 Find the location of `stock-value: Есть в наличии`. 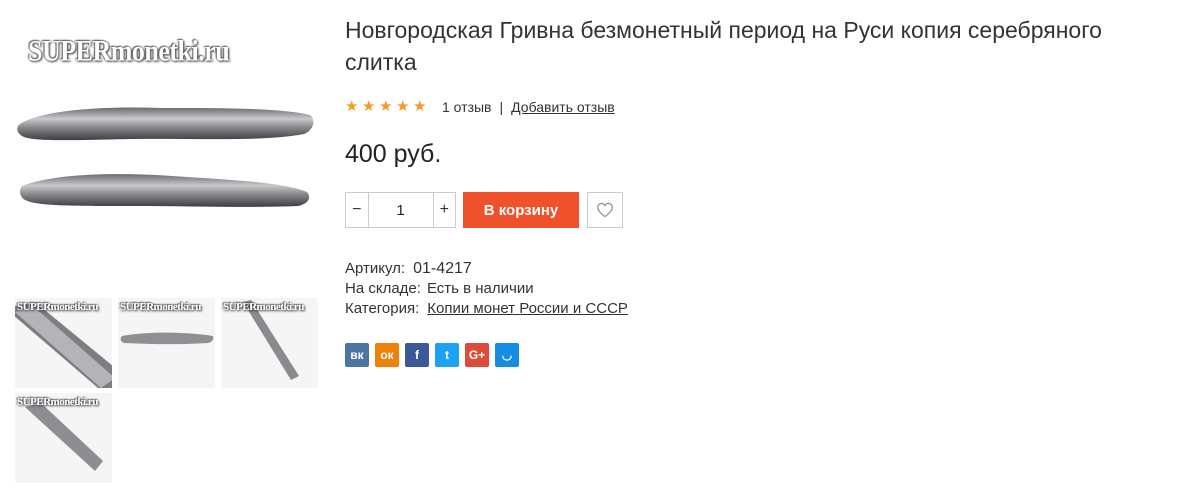

stock-value: Есть в наличии is located at coordinates (480, 288).